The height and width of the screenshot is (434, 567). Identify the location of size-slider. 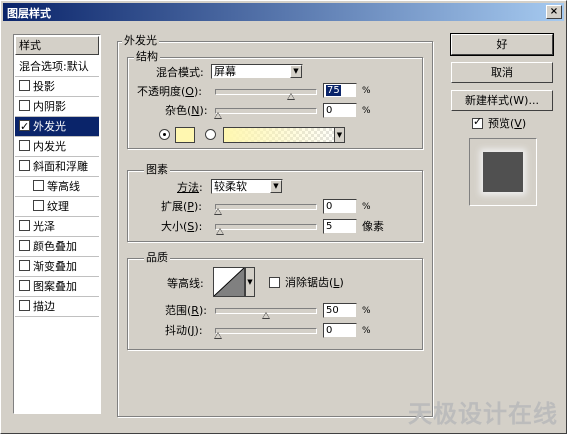
(266, 229).